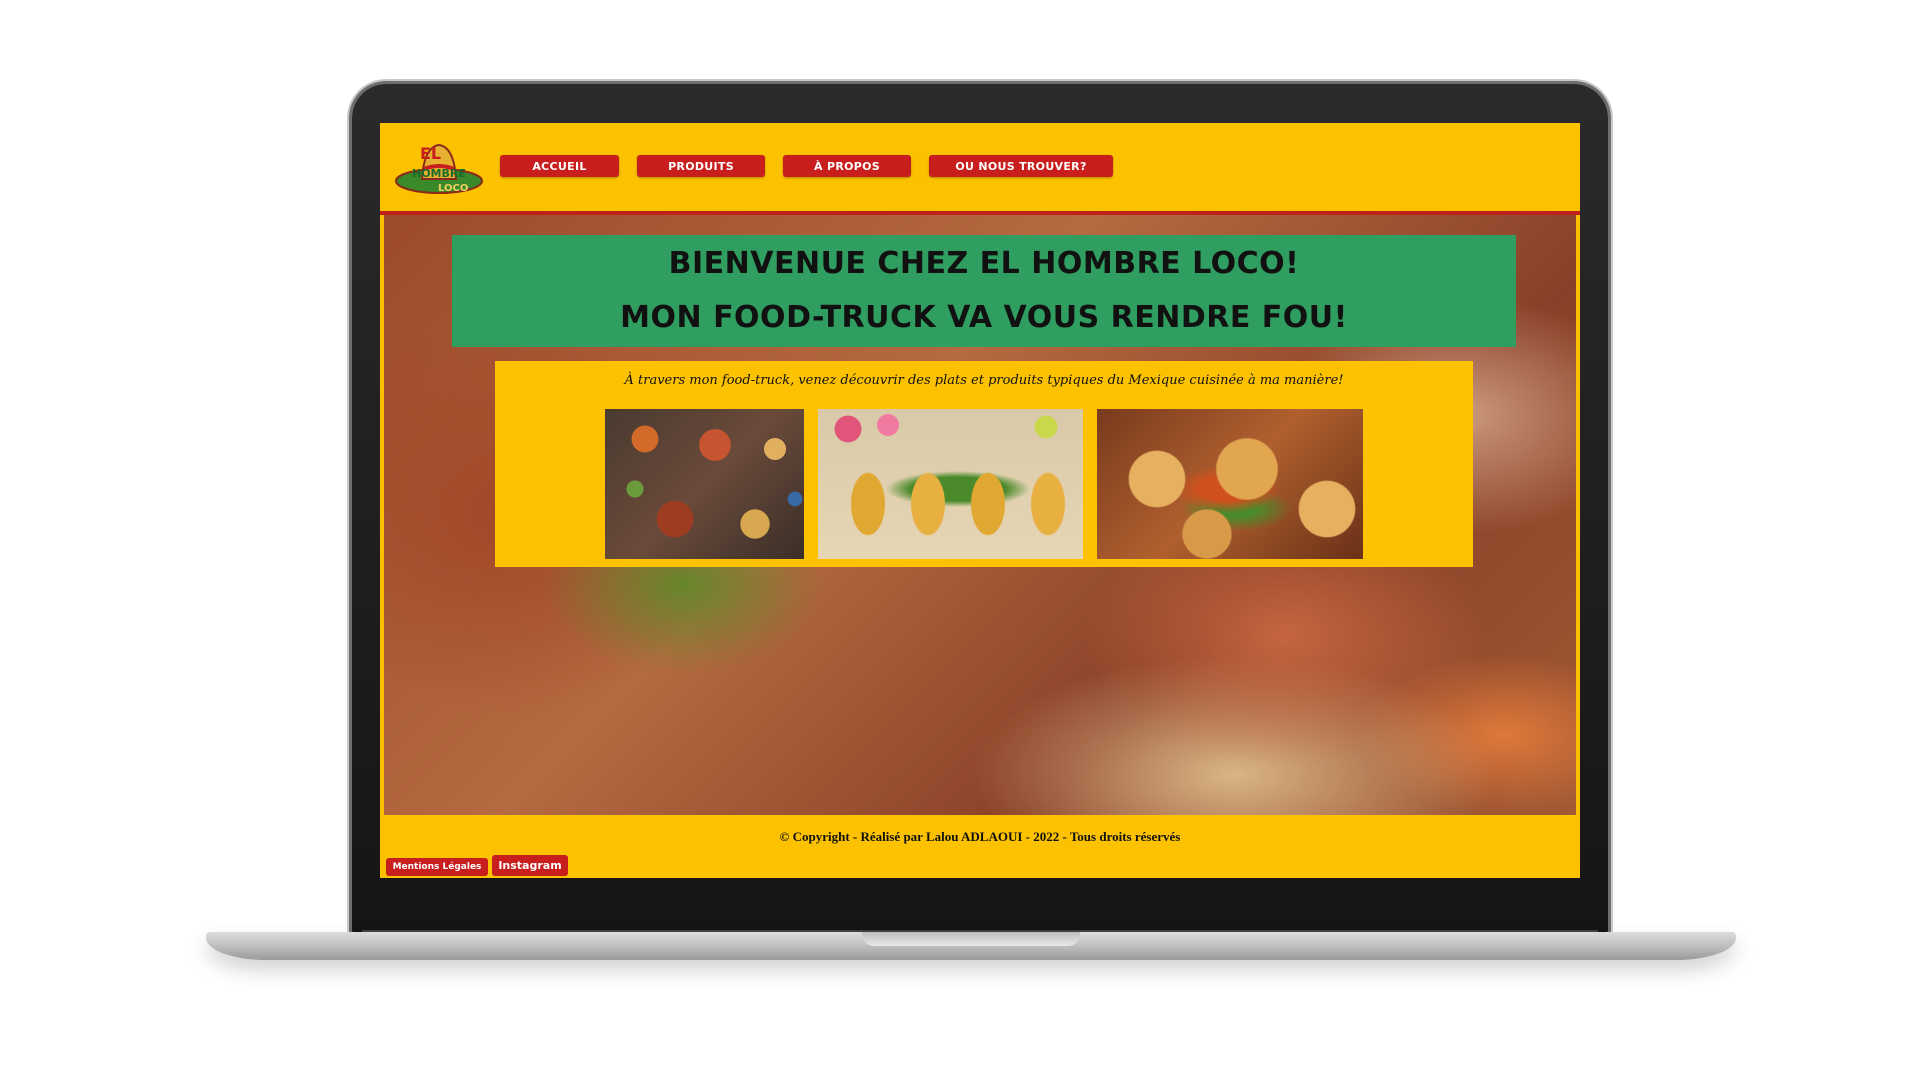 This screenshot has width=1920, height=1080. What do you see at coordinates (704, 484) in the screenshot?
I see `food-image-platter` at bounding box center [704, 484].